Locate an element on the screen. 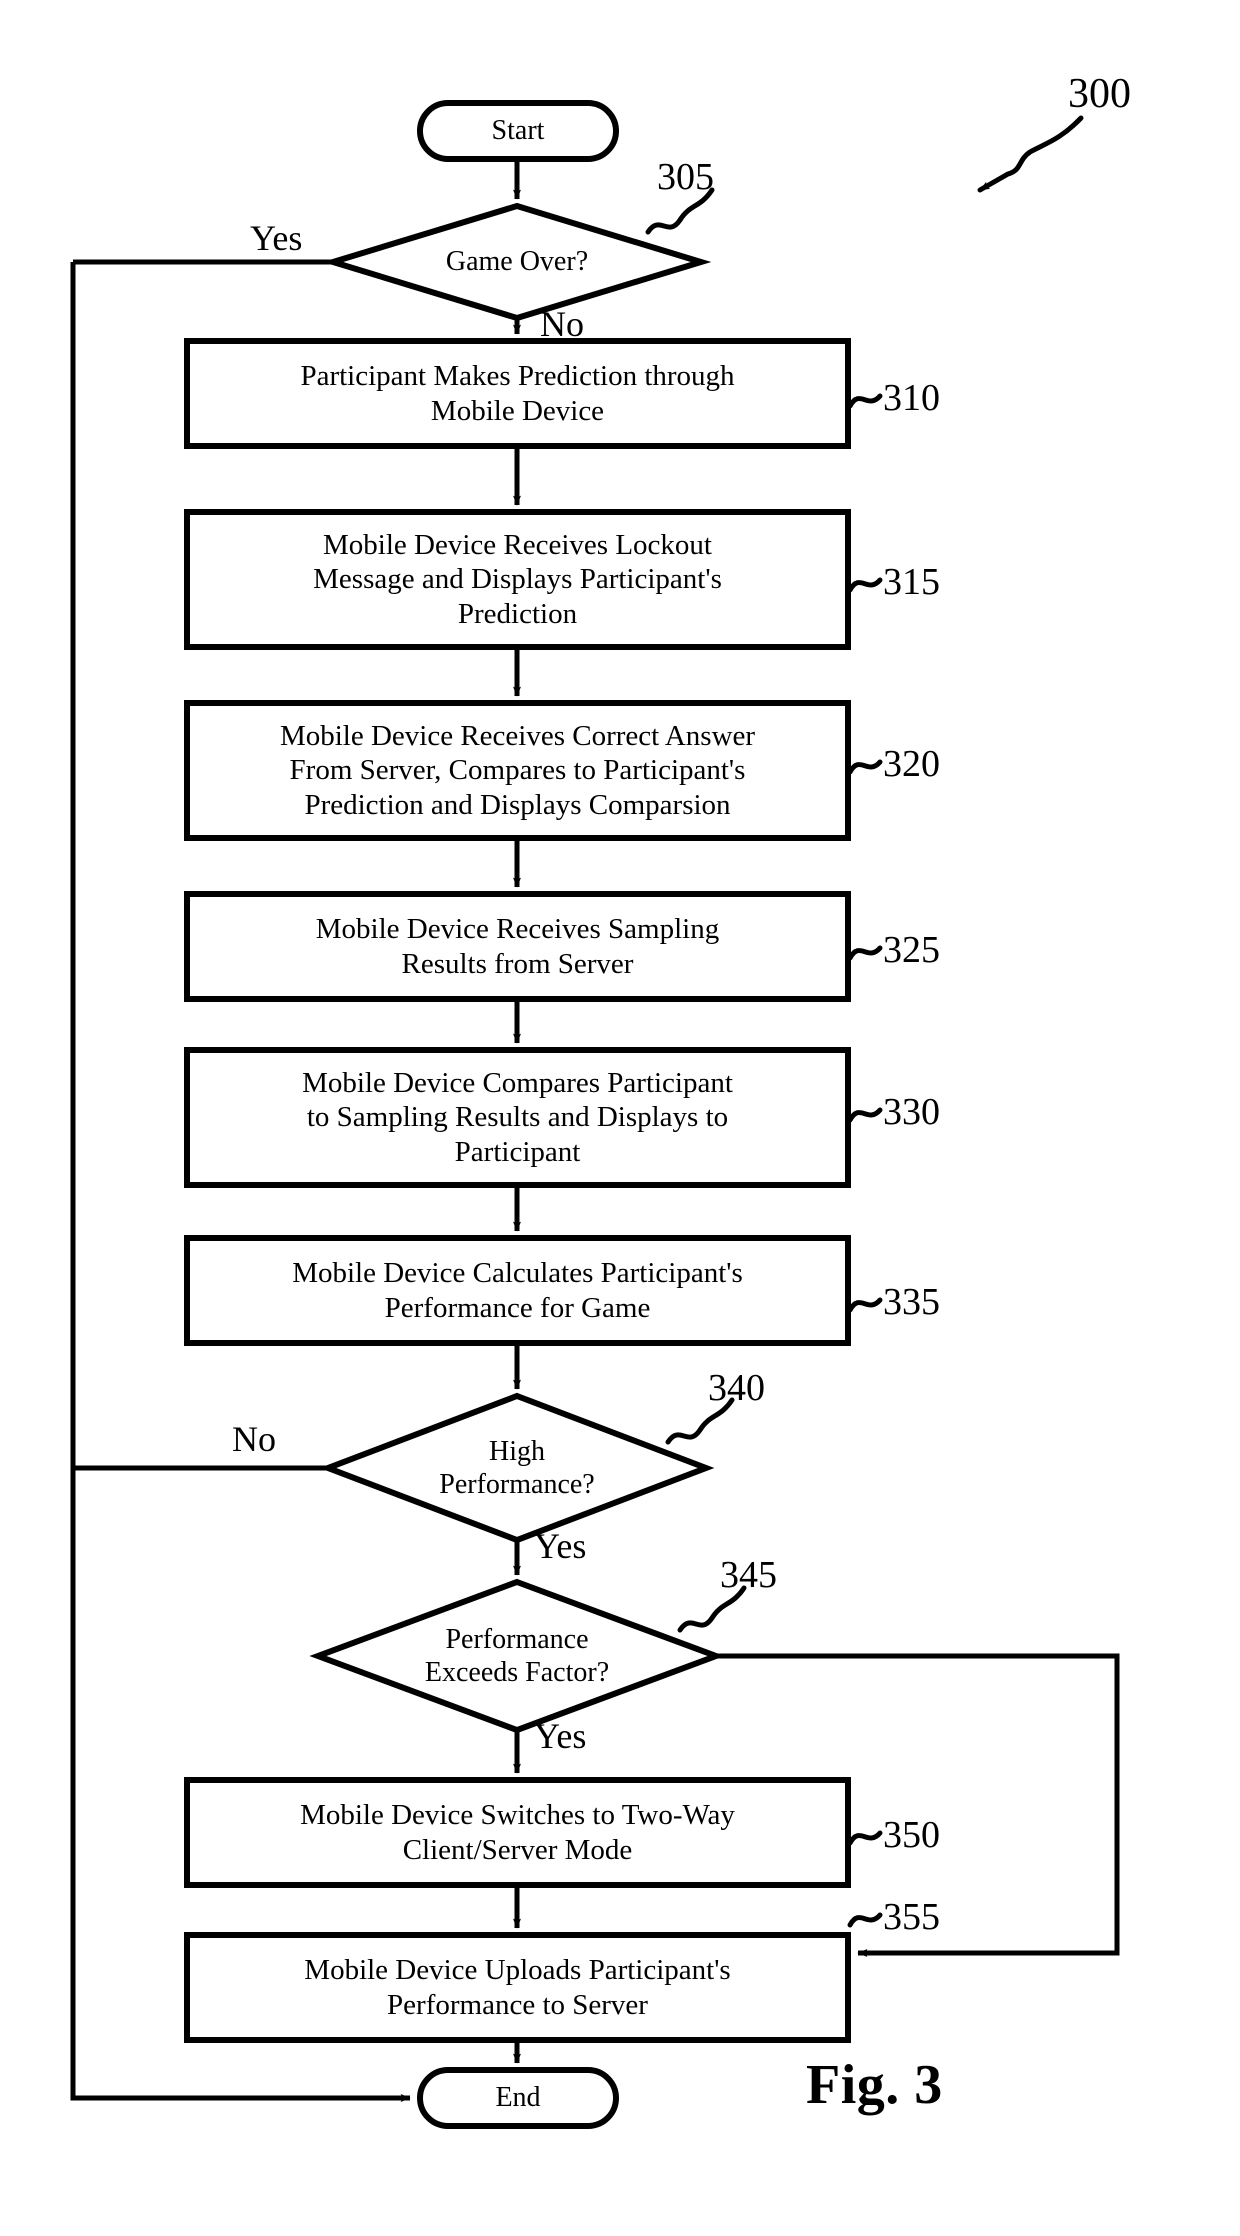 Image resolution: width=1240 pixels, height=2236 pixels. ref-number-310: 310 is located at coordinates (911, 398).